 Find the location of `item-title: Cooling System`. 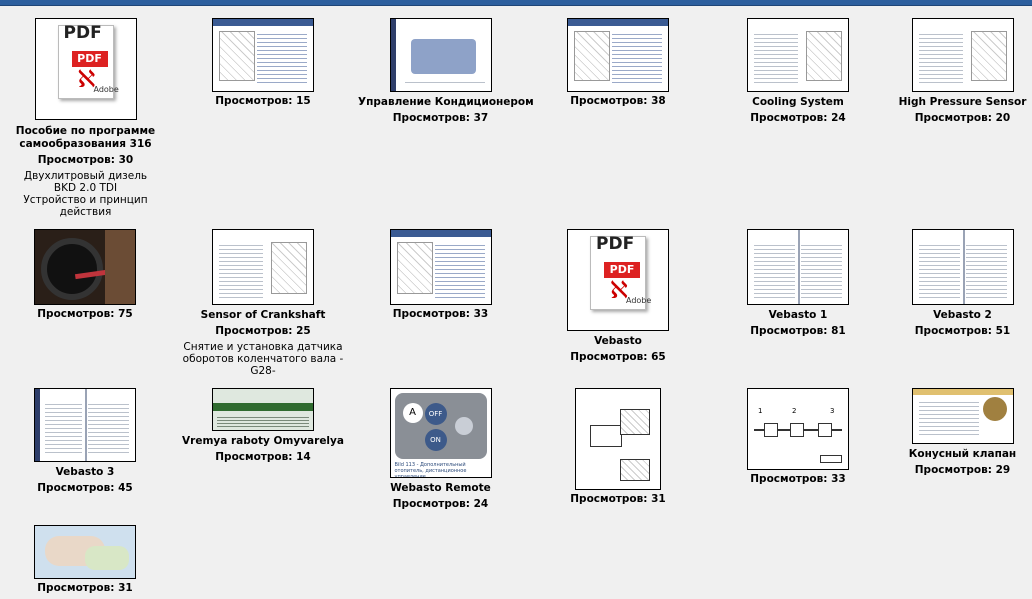

item-title: Cooling System is located at coordinates (798, 102).